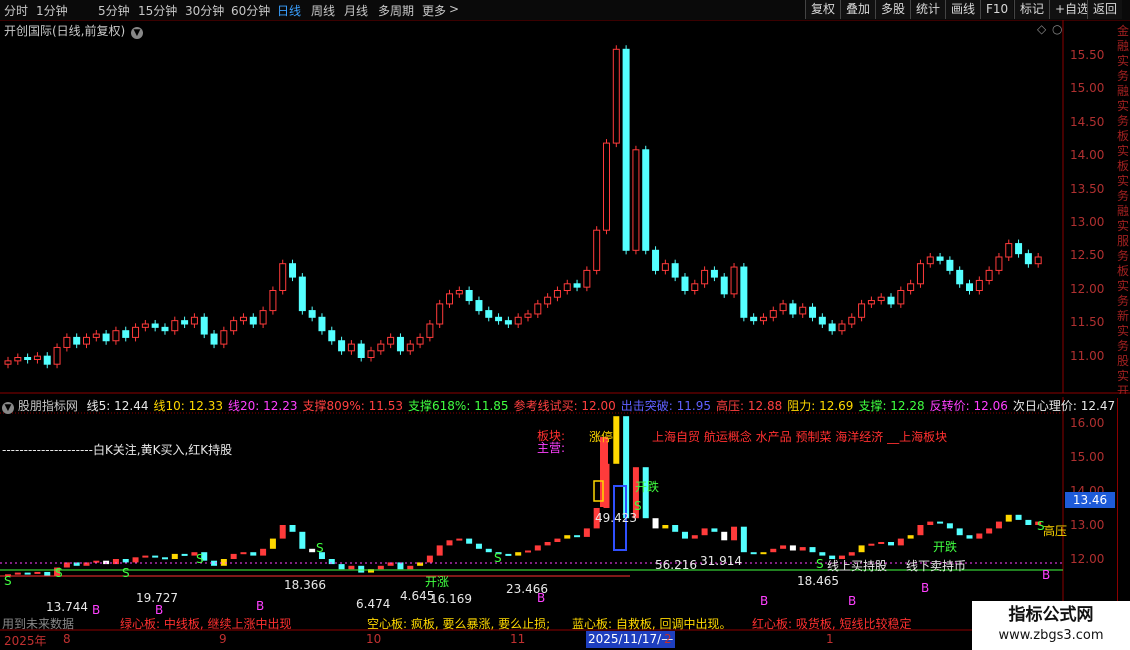 This screenshot has height=650, width=1130. I want to click on note-red-board: 红心板: 吸货板, 短线比较稳定, so click(832, 624).